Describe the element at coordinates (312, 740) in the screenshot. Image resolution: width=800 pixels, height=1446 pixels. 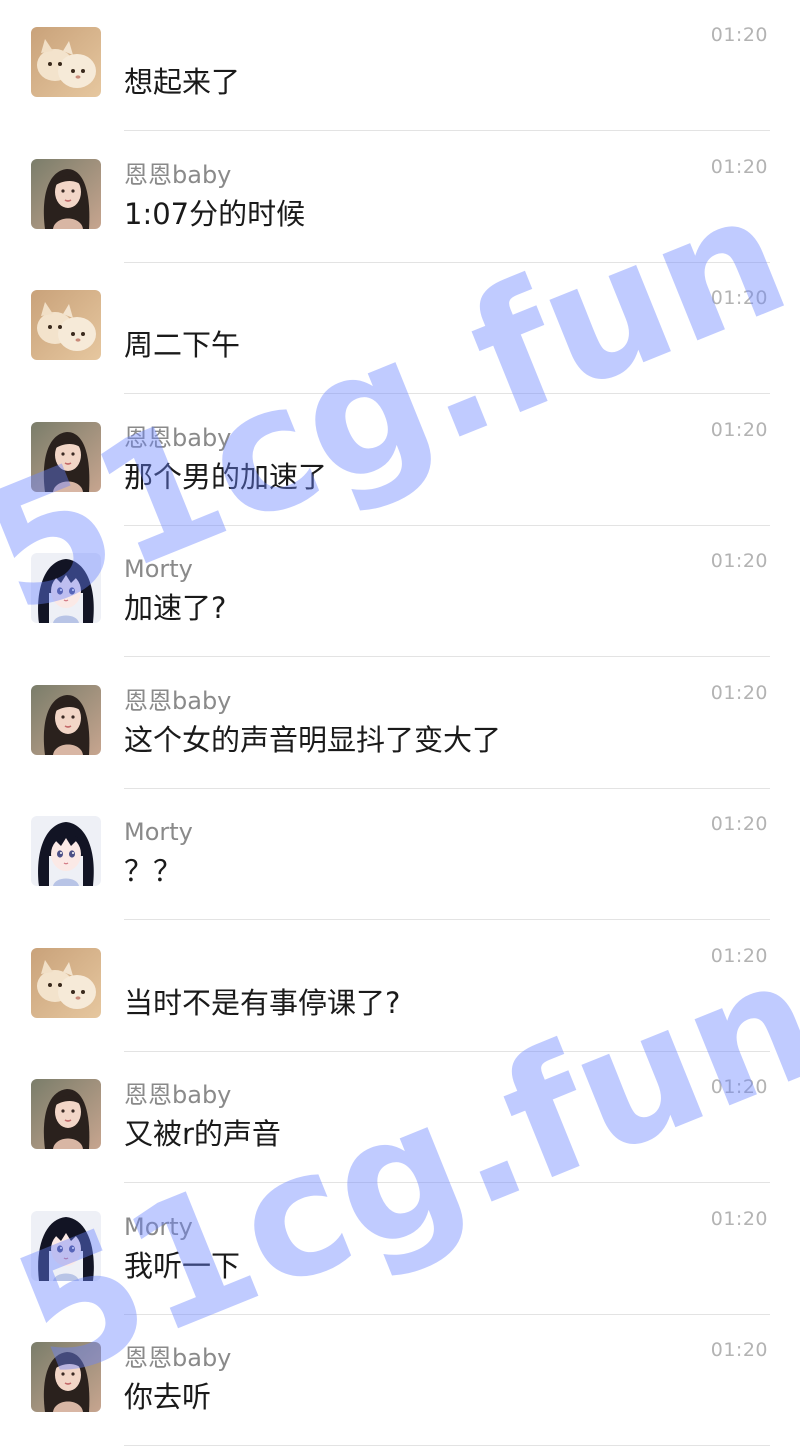
I see `message-text: 这个女的声音明显抖了变大了` at that location.